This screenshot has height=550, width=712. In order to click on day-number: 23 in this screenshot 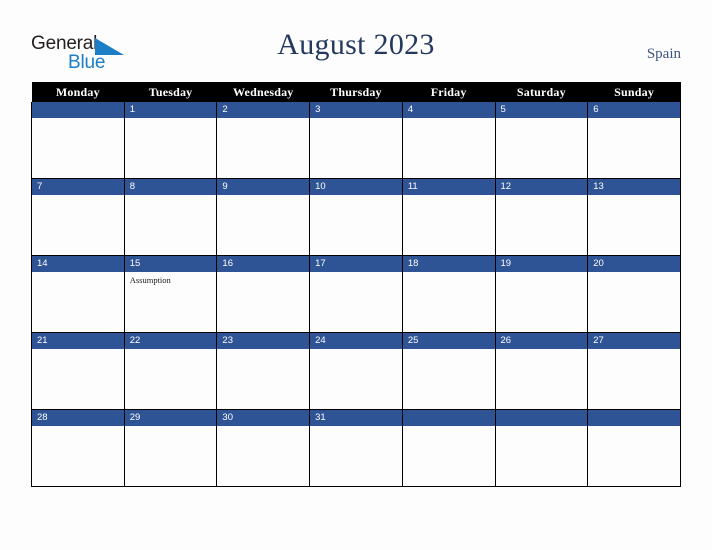, I will do `click(263, 341)`.